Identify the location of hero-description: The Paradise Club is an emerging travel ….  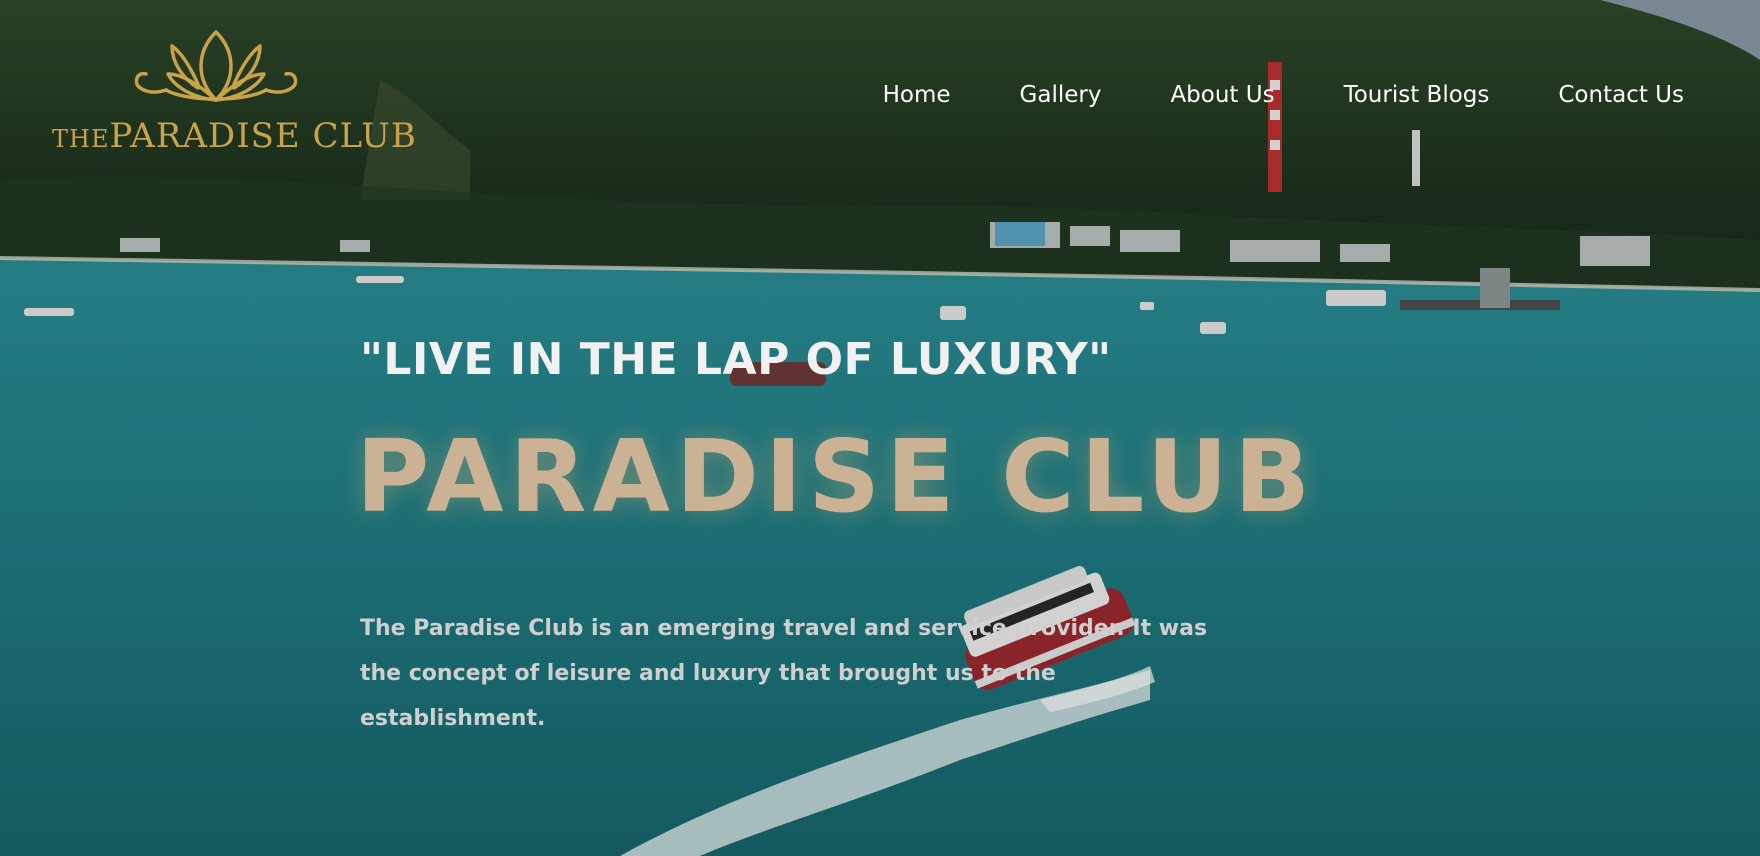
(784, 673).